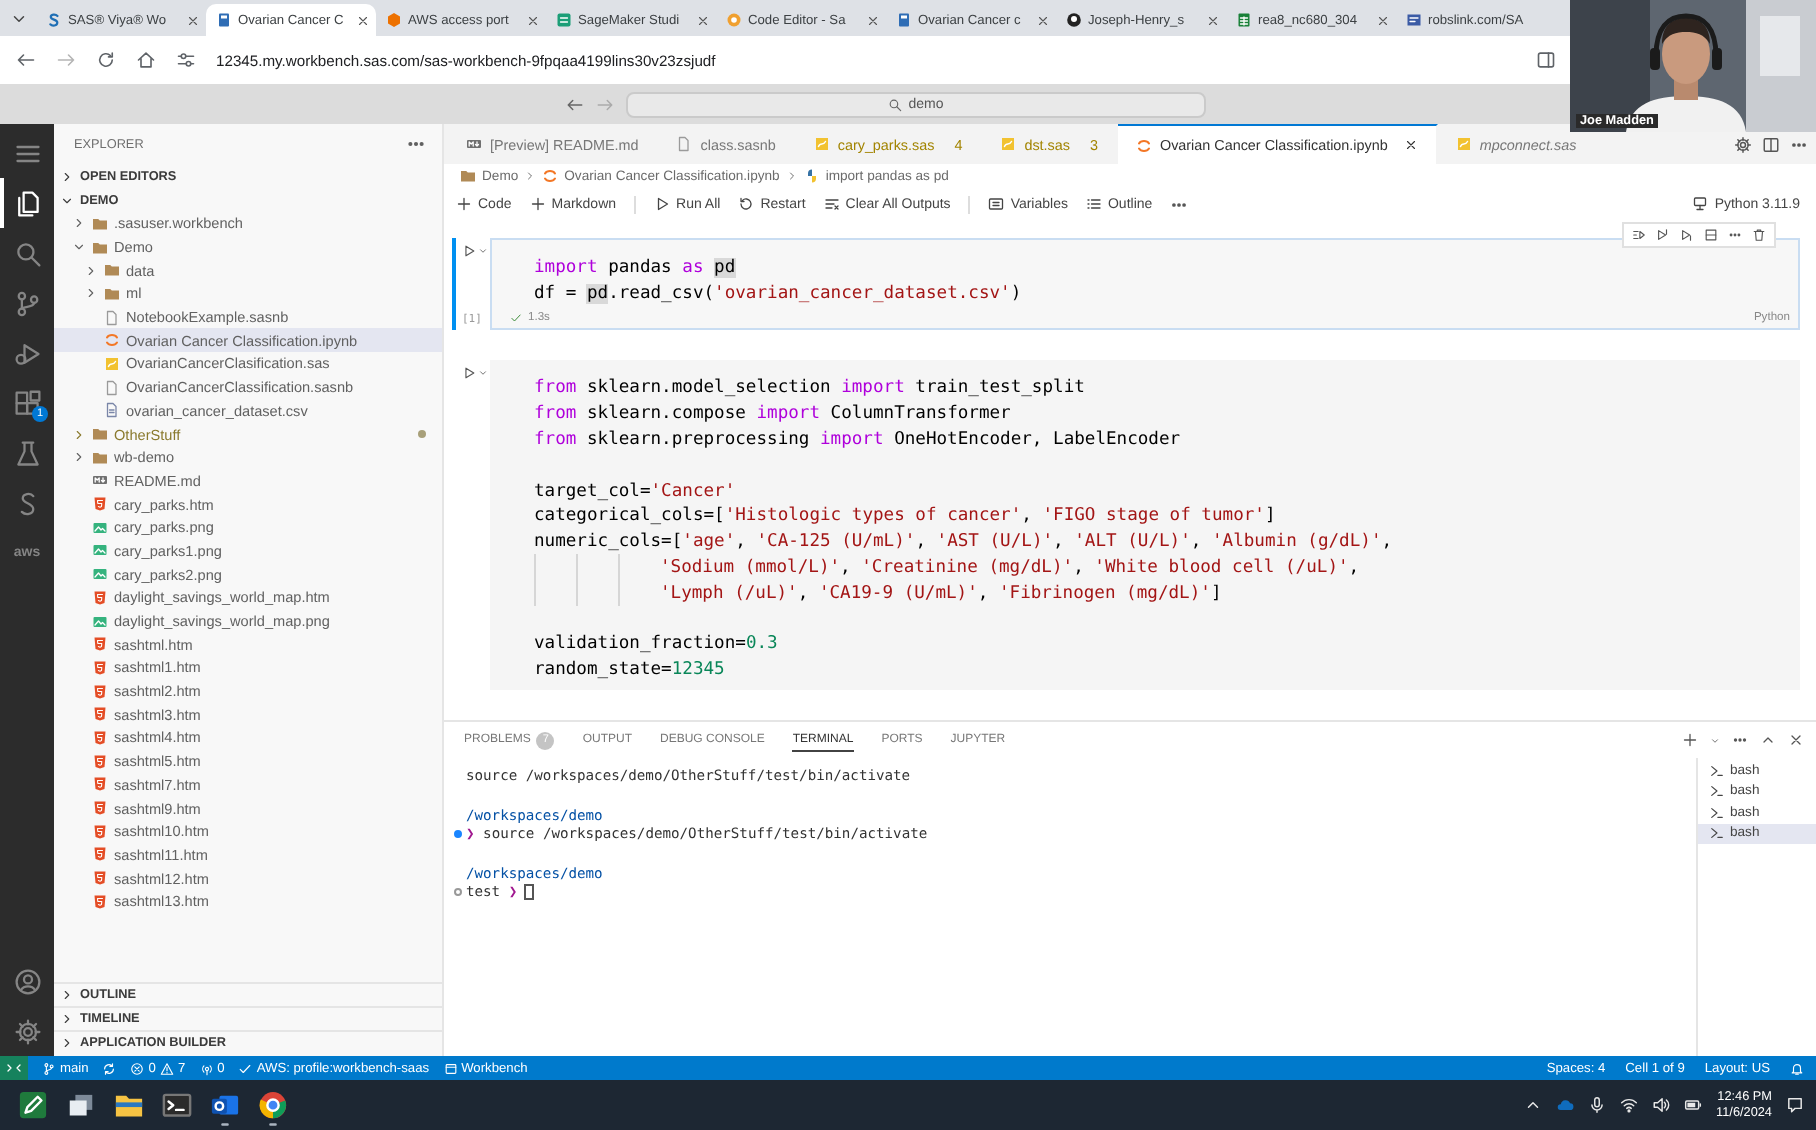 Image resolution: width=1816 pixels, height=1130 pixels. Describe the element at coordinates (1546, 60) in the screenshot. I see `side-panel-icon` at that location.